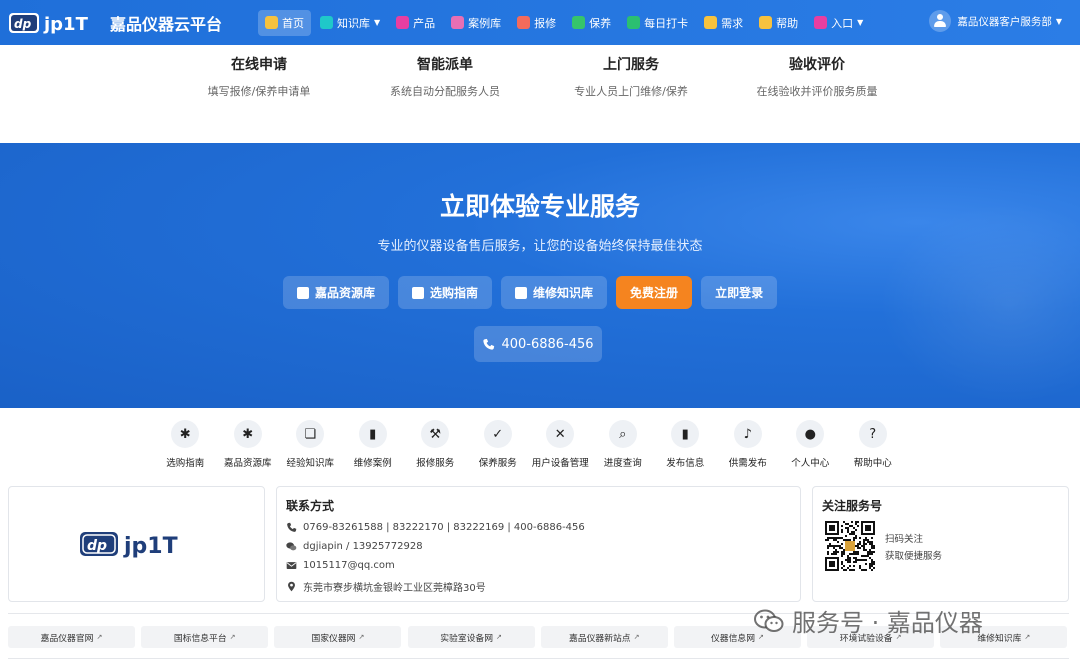 This screenshot has width=1080, height=665. Describe the element at coordinates (310, 506) in the screenshot. I see `contact-title: 联系方式` at that location.